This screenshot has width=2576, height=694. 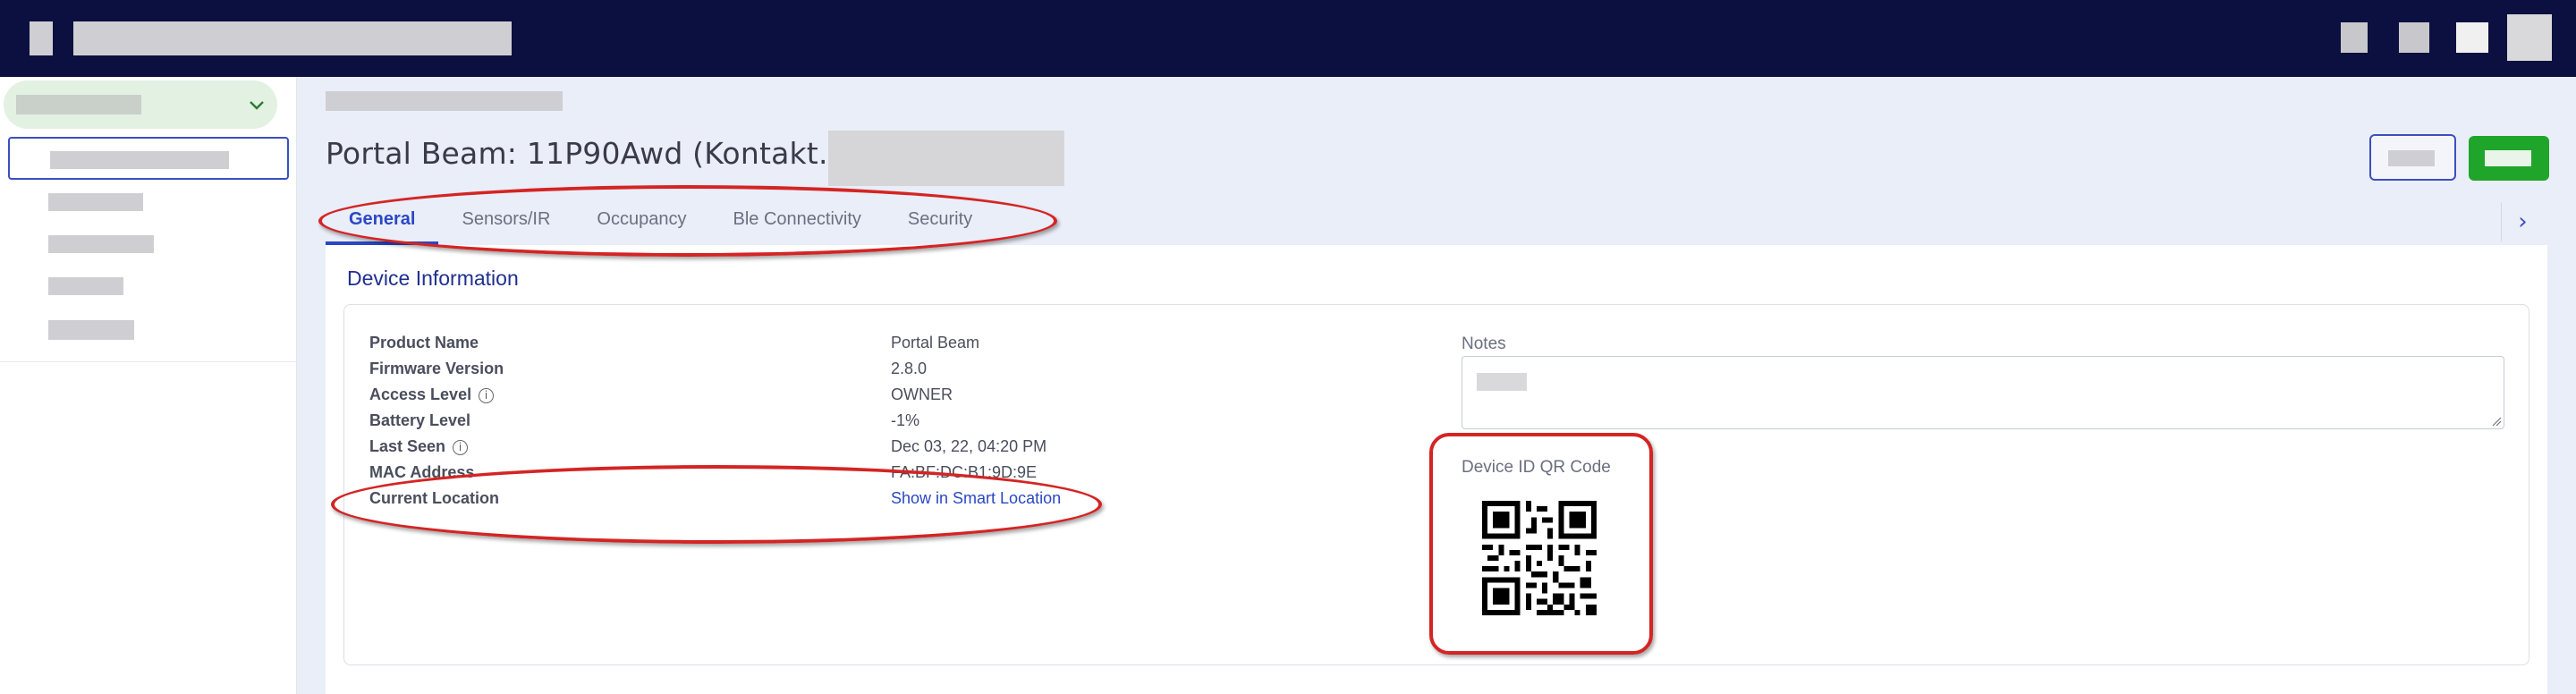 I want to click on field-label: Battery Level, so click(x=420, y=420).